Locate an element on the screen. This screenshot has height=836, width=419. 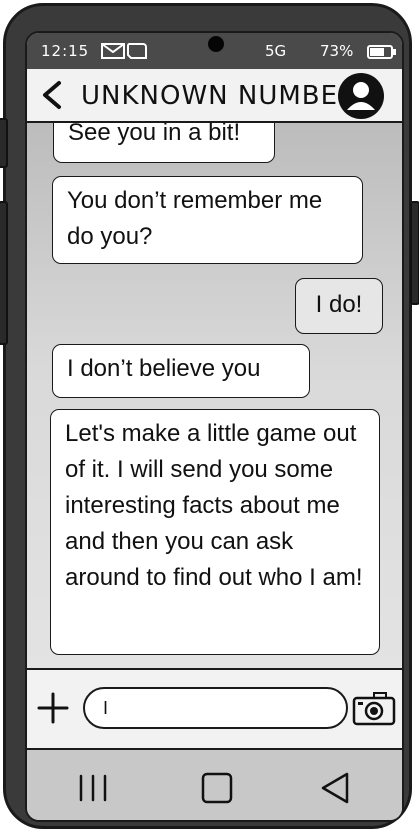
conversation-header: UNKNOWN NUMBER is located at coordinates (214, 96).